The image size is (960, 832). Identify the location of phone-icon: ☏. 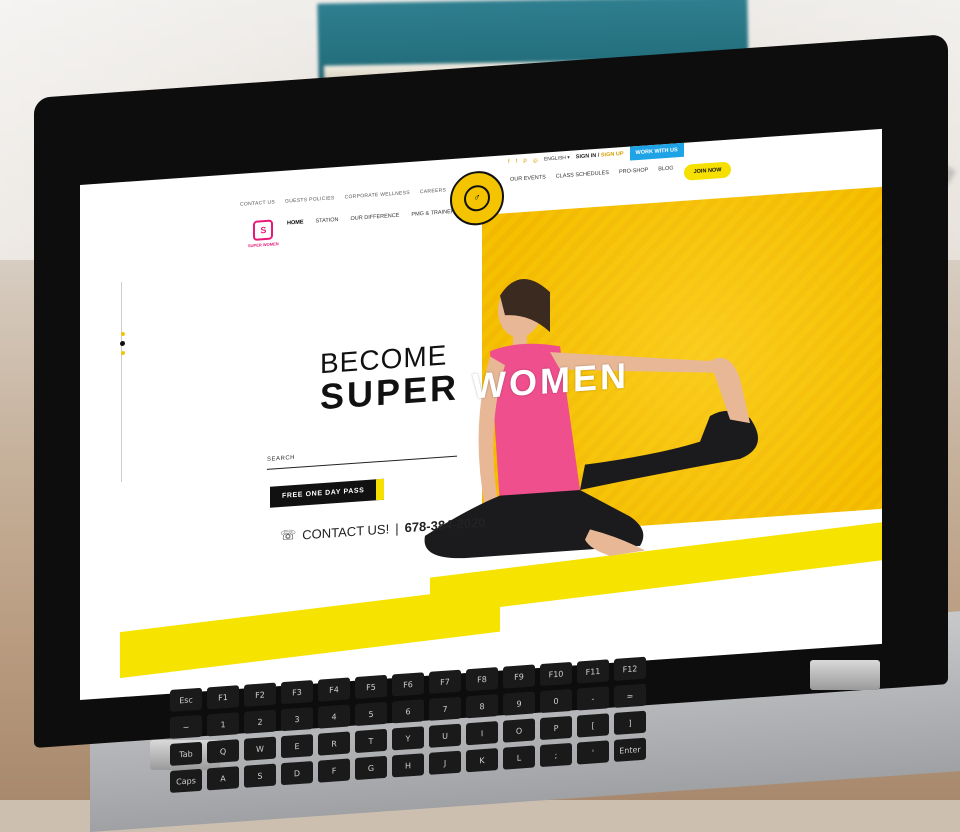
(288, 535).